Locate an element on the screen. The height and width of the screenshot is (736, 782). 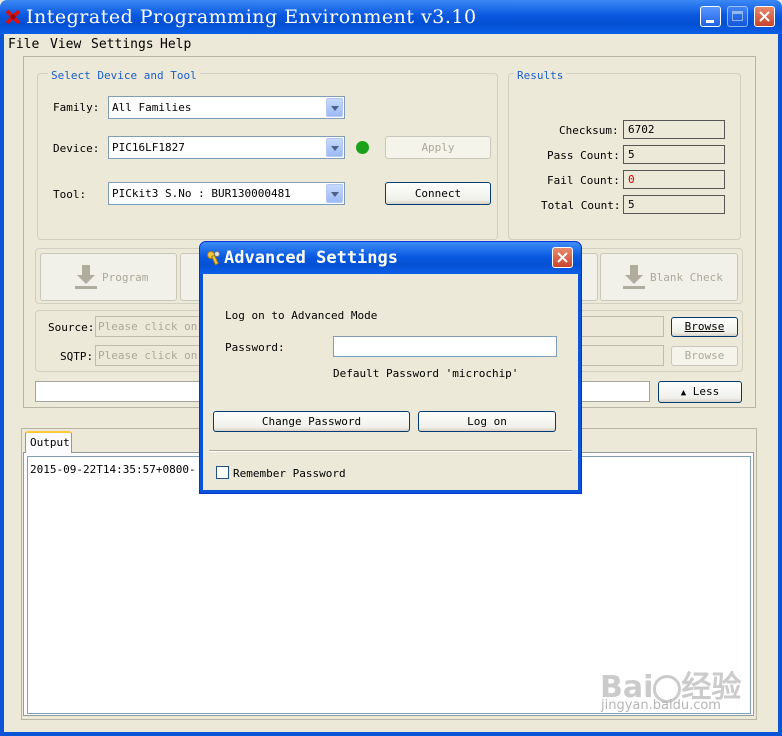
output-tab-label: Output is located at coordinates (50, 442).